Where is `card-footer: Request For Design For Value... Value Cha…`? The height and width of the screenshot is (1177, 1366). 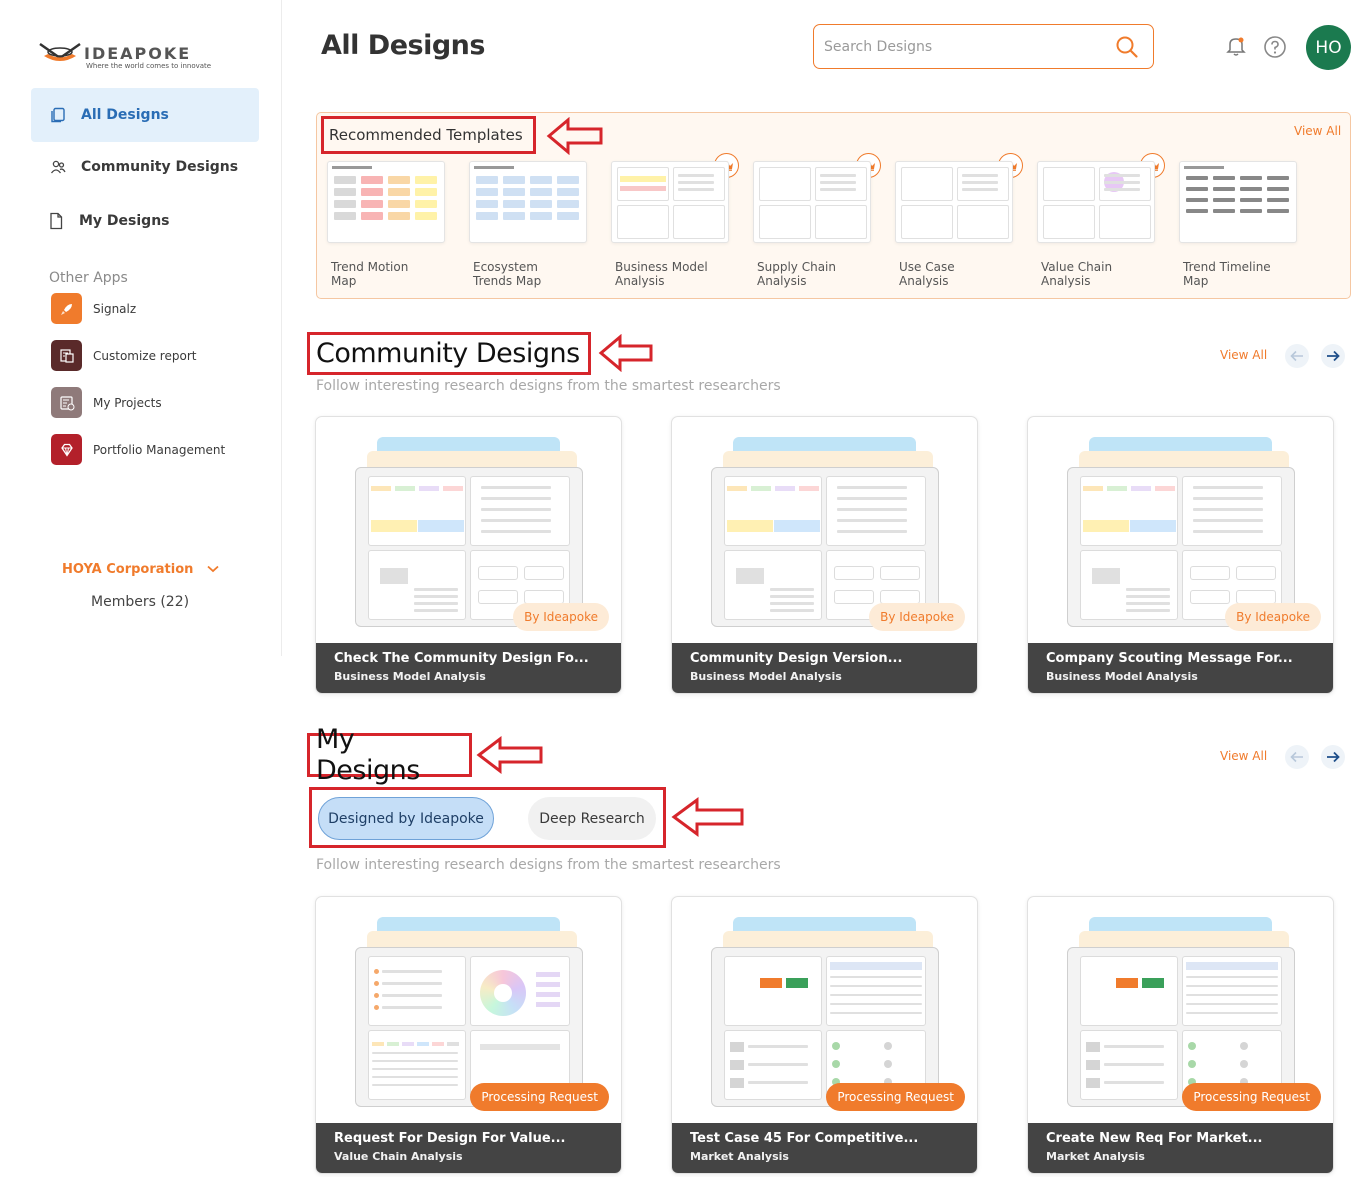 card-footer: Request For Design For Value... Value Cha… is located at coordinates (468, 1148).